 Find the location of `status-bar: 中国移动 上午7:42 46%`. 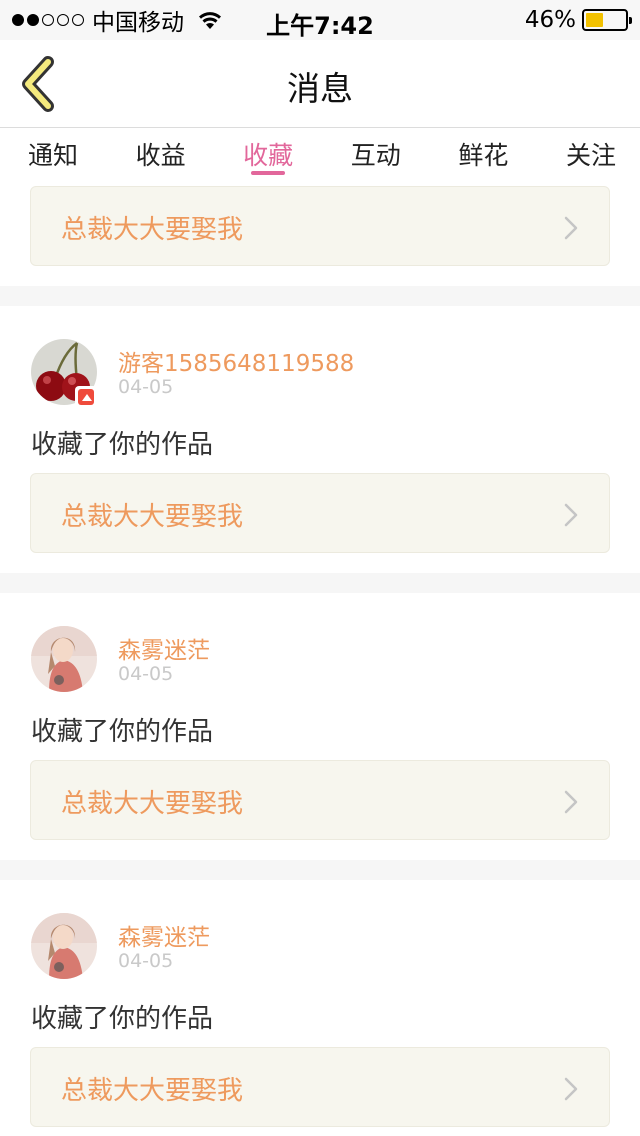

status-bar: 中国移动 上午7:42 46% is located at coordinates (320, 20).